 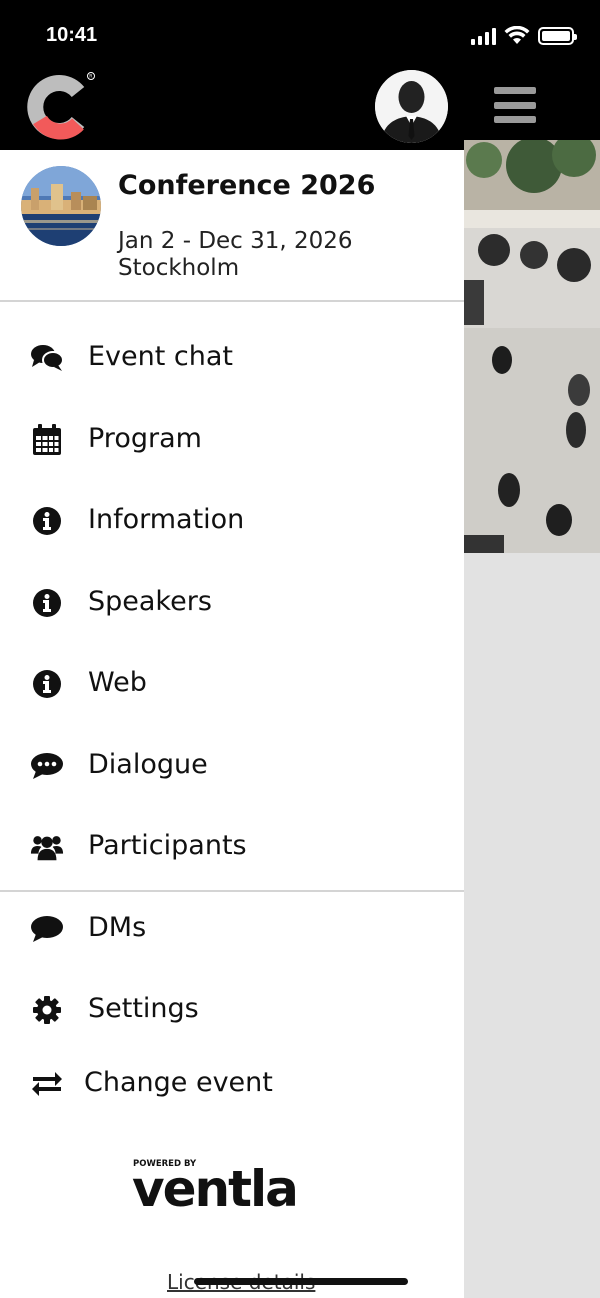 What do you see at coordinates (143, 1008) in the screenshot?
I see `menu-item-label: Settings` at bounding box center [143, 1008].